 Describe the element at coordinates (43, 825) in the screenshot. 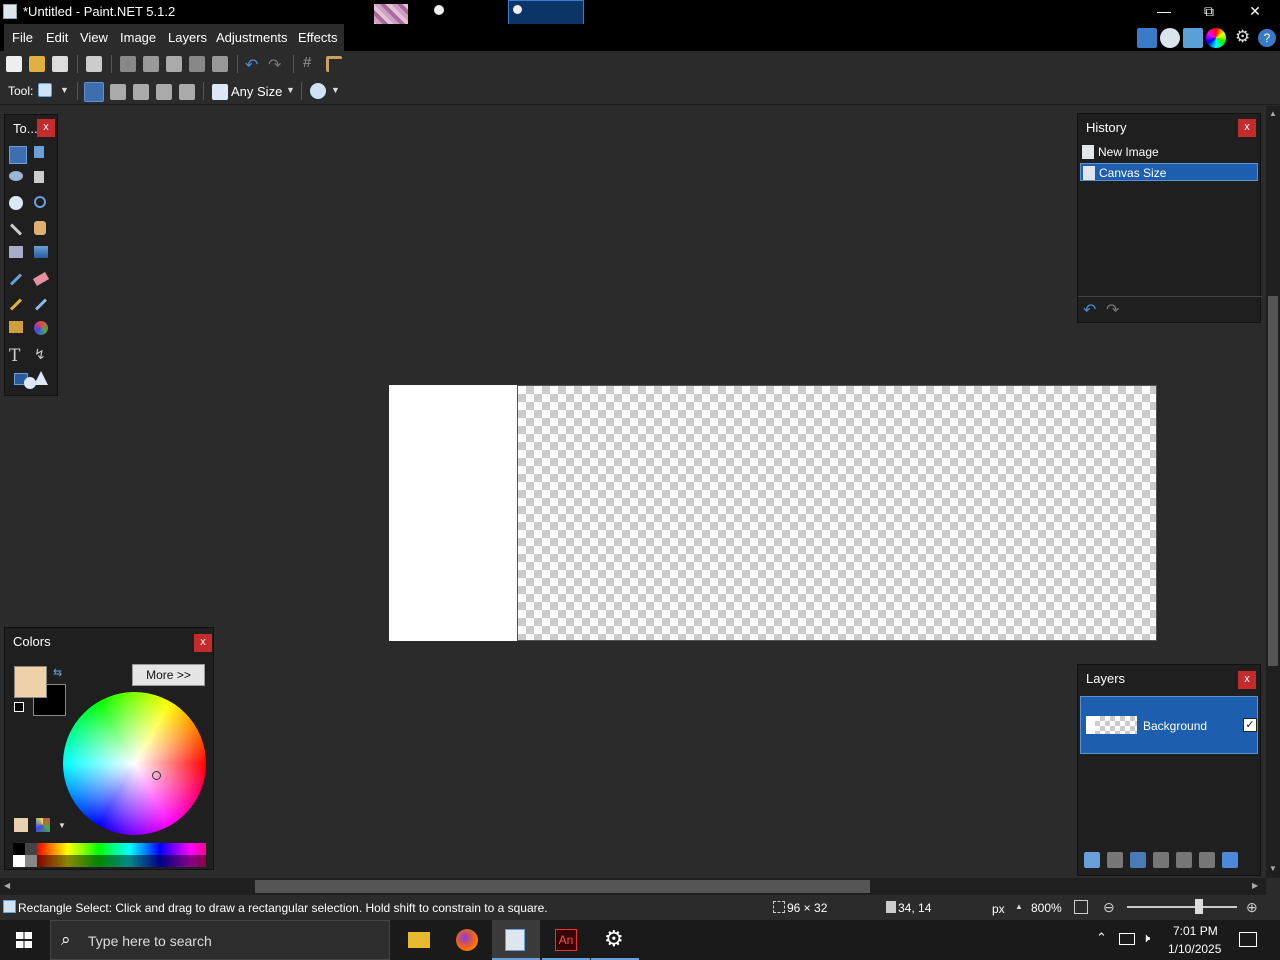

I see `palette-menu-icon` at that location.